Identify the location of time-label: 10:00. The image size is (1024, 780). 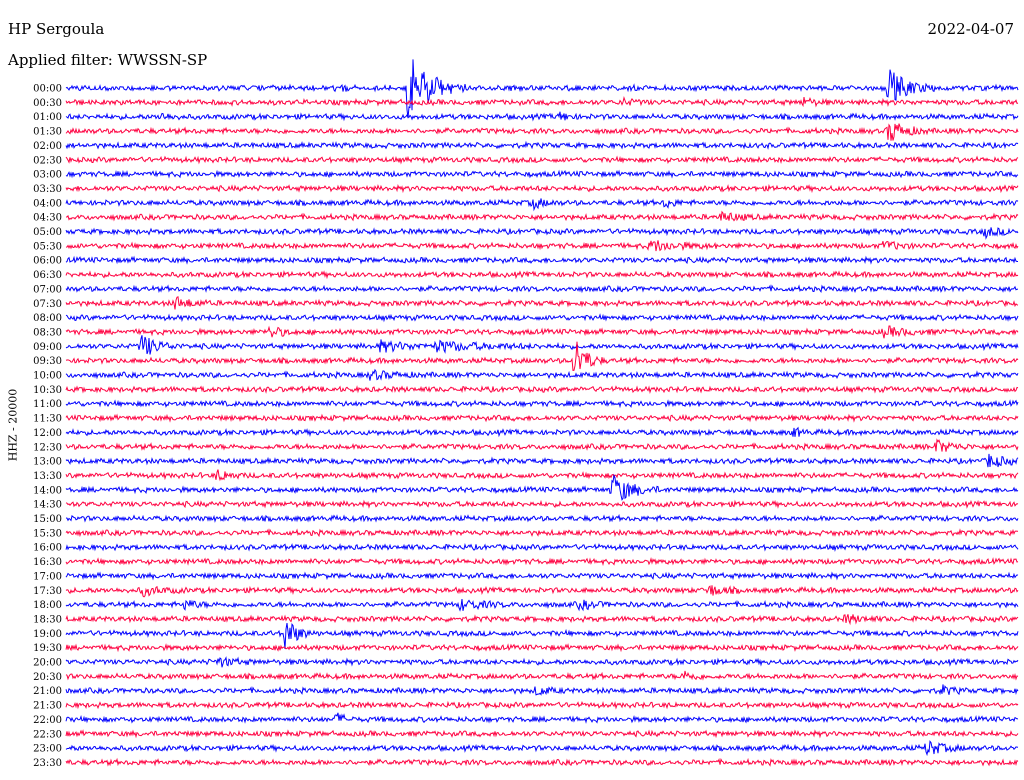
(47, 376).